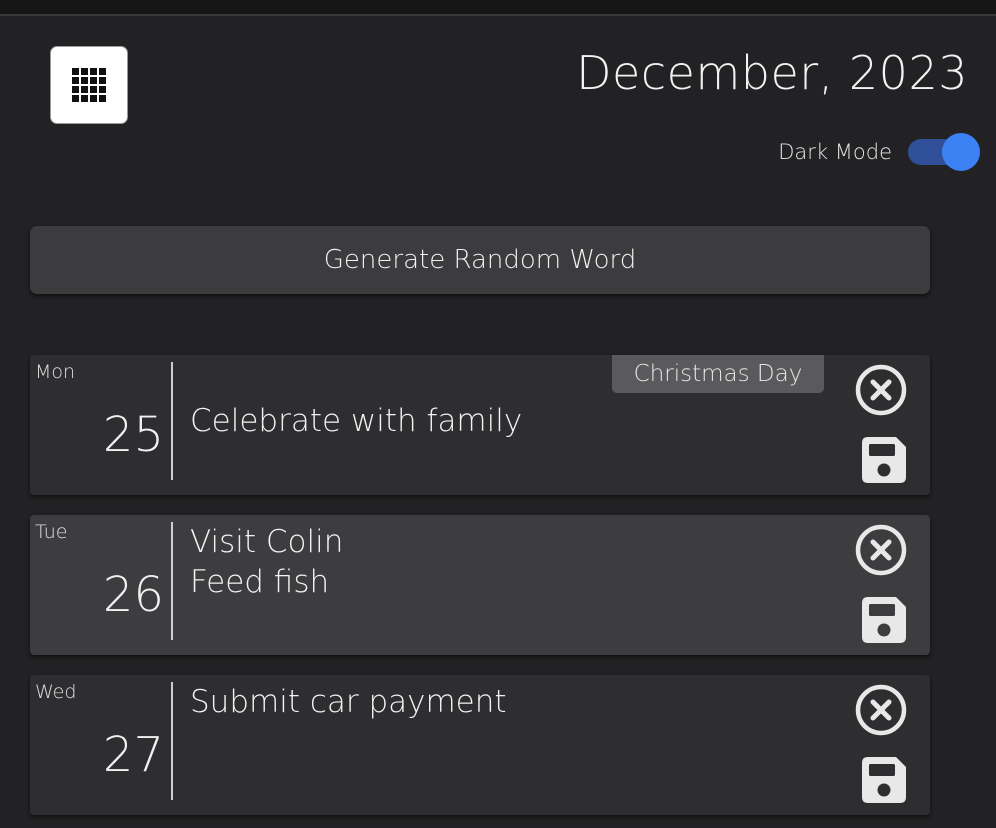 This screenshot has width=996, height=828. What do you see at coordinates (961, 152) in the screenshot?
I see `toggle-knob` at bounding box center [961, 152].